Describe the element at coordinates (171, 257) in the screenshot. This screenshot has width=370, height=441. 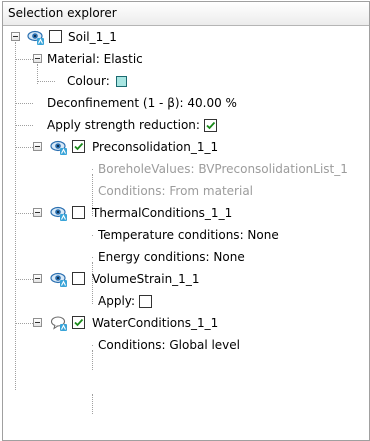
I see `energy-conditions-label: Energy conditions: None` at that location.